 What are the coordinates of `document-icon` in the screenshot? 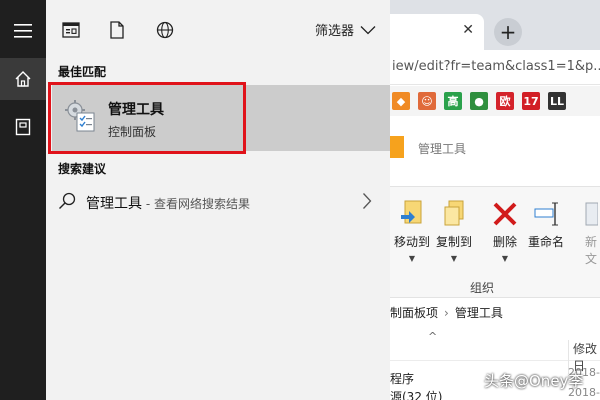 It's located at (117, 30).